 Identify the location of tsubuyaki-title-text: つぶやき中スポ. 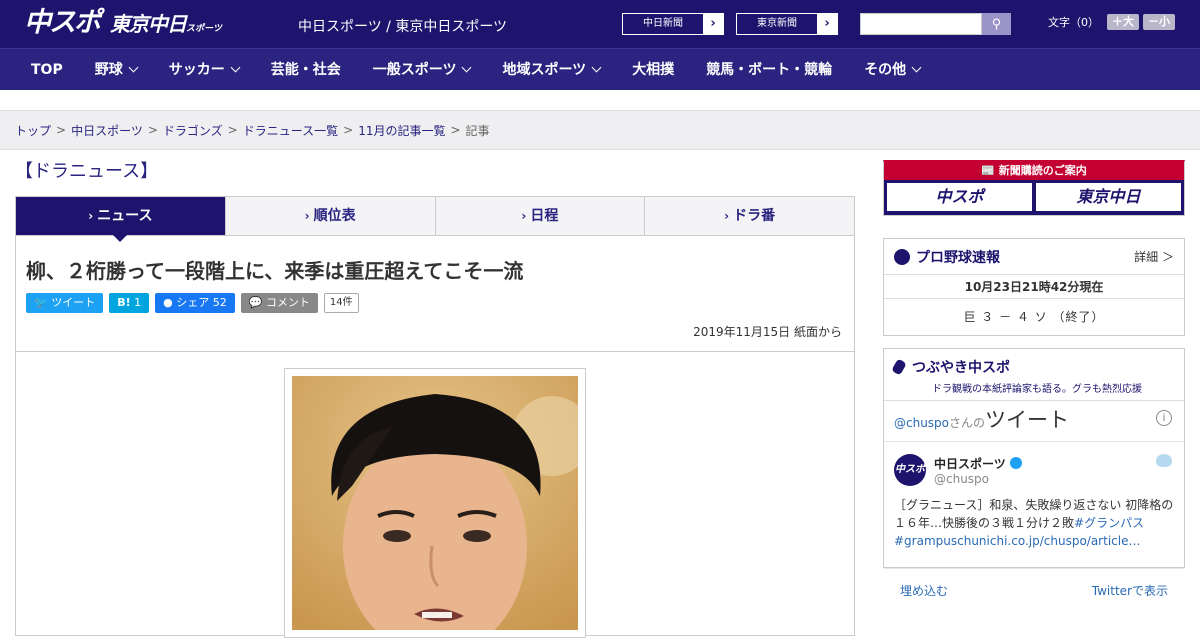
(961, 368).